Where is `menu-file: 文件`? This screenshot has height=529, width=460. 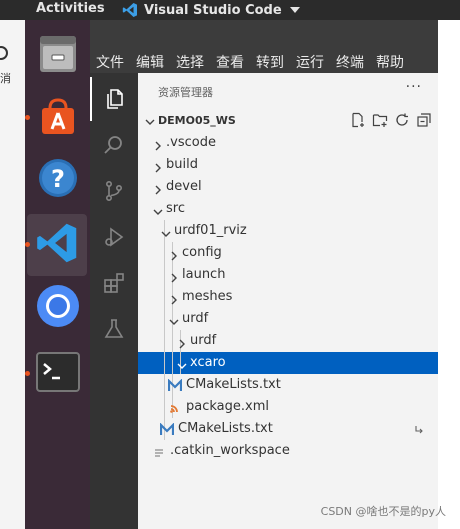
menu-file: 文件 is located at coordinates (110, 62).